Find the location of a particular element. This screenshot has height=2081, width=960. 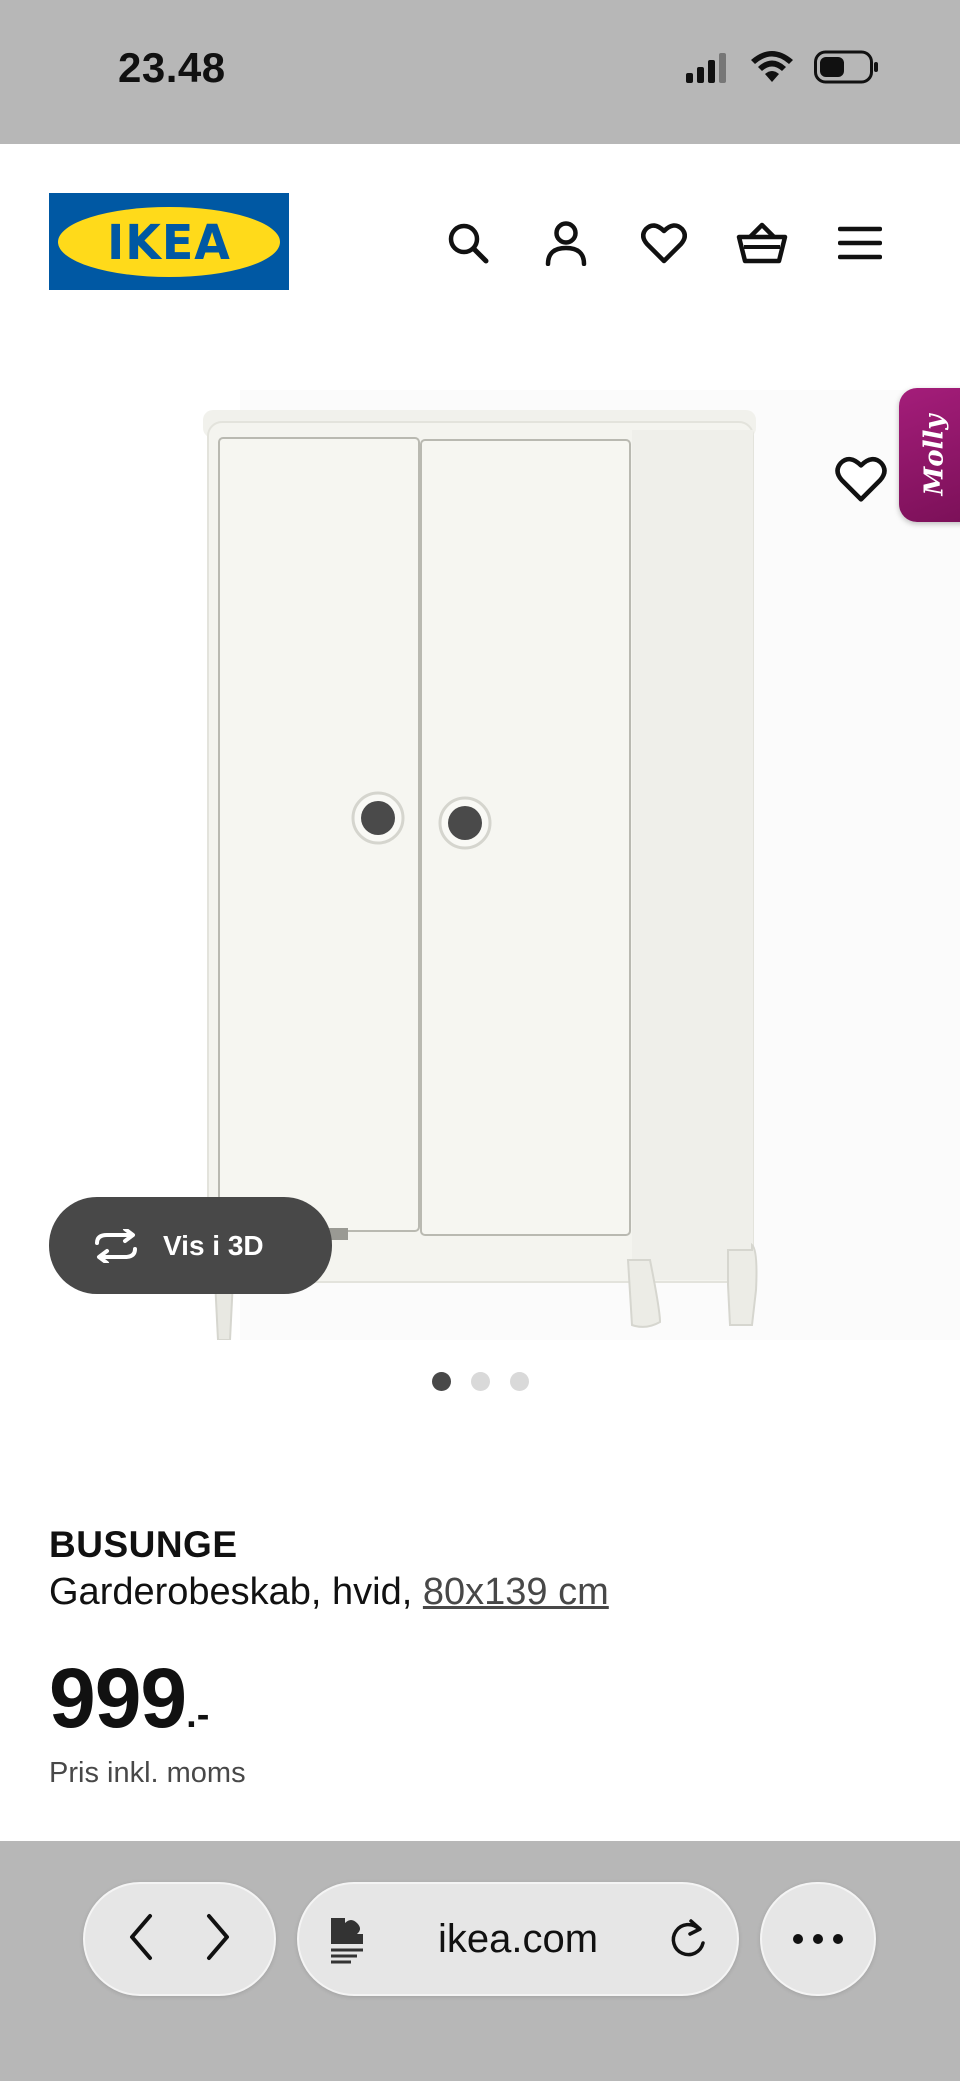

reload-icon is located at coordinates (689, 1939).